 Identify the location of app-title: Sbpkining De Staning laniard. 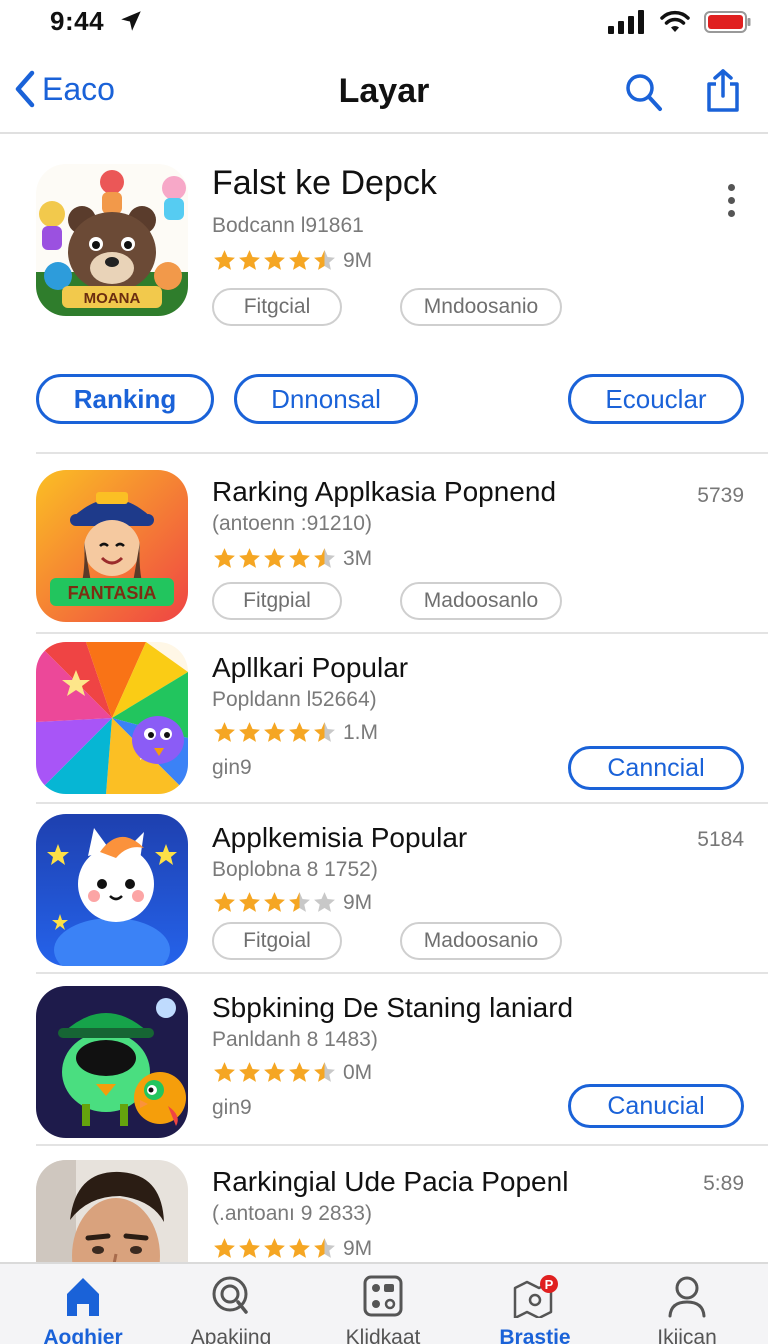
(393, 1007).